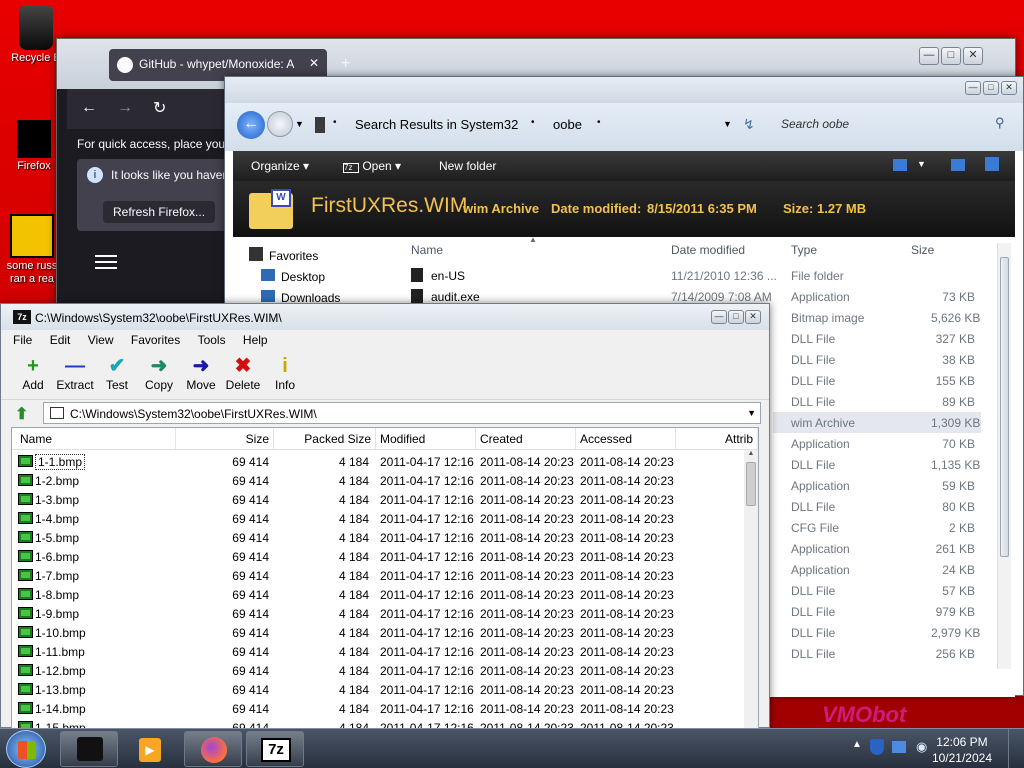  I want to click on breadcrumb-oobe: oobe, so click(567, 124).